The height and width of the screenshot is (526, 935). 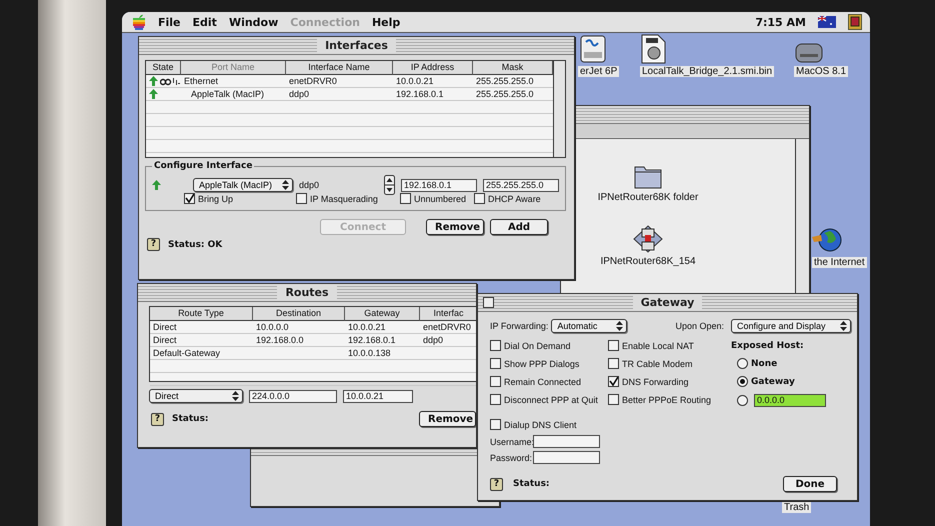 What do you see at coordinates (535, 363) in the screenshot?
I see `checkbox: Show PPP Dialogs` at bounding box center [535, 363].